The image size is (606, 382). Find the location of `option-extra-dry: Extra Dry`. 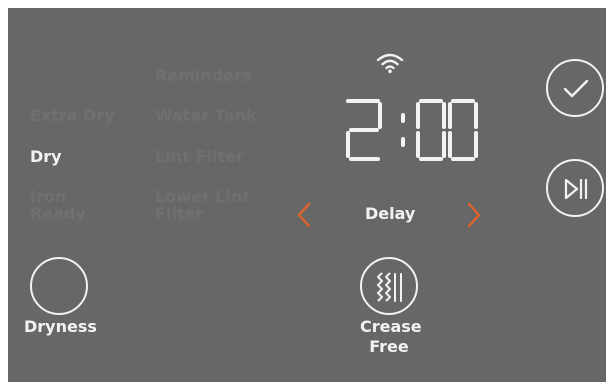

option-extra-dry: Extra Dry is located at coordinates (72, 116).